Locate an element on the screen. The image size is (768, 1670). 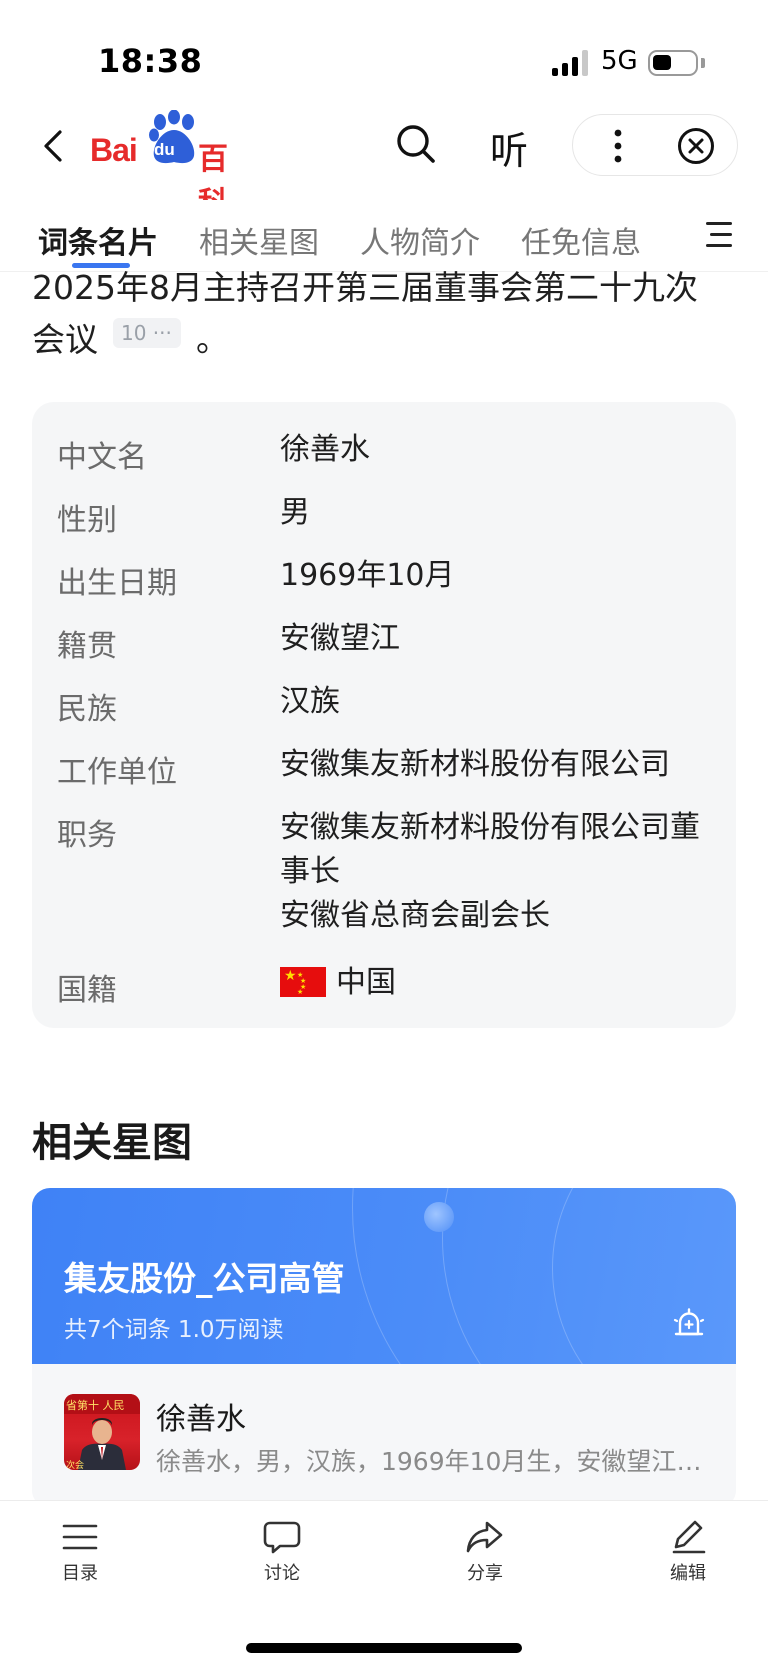
list-icon is located at coordinates (80, 1537).